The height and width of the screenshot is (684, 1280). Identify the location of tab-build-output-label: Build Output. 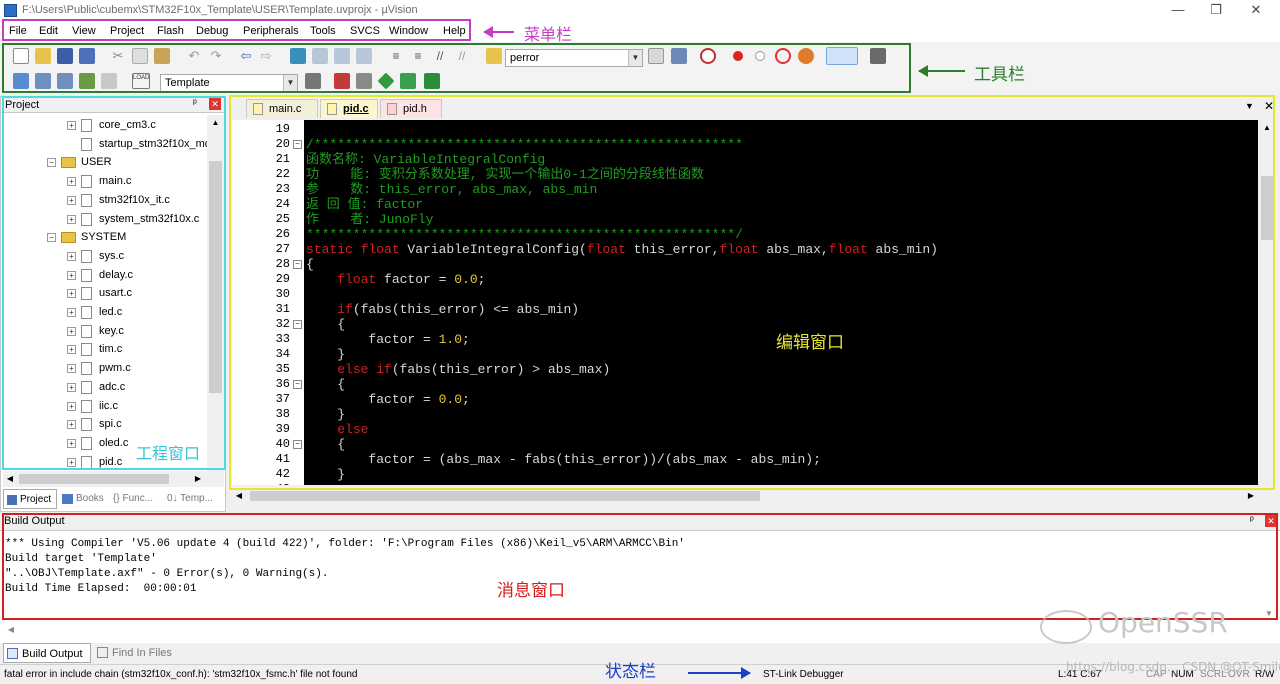
(52, 654).